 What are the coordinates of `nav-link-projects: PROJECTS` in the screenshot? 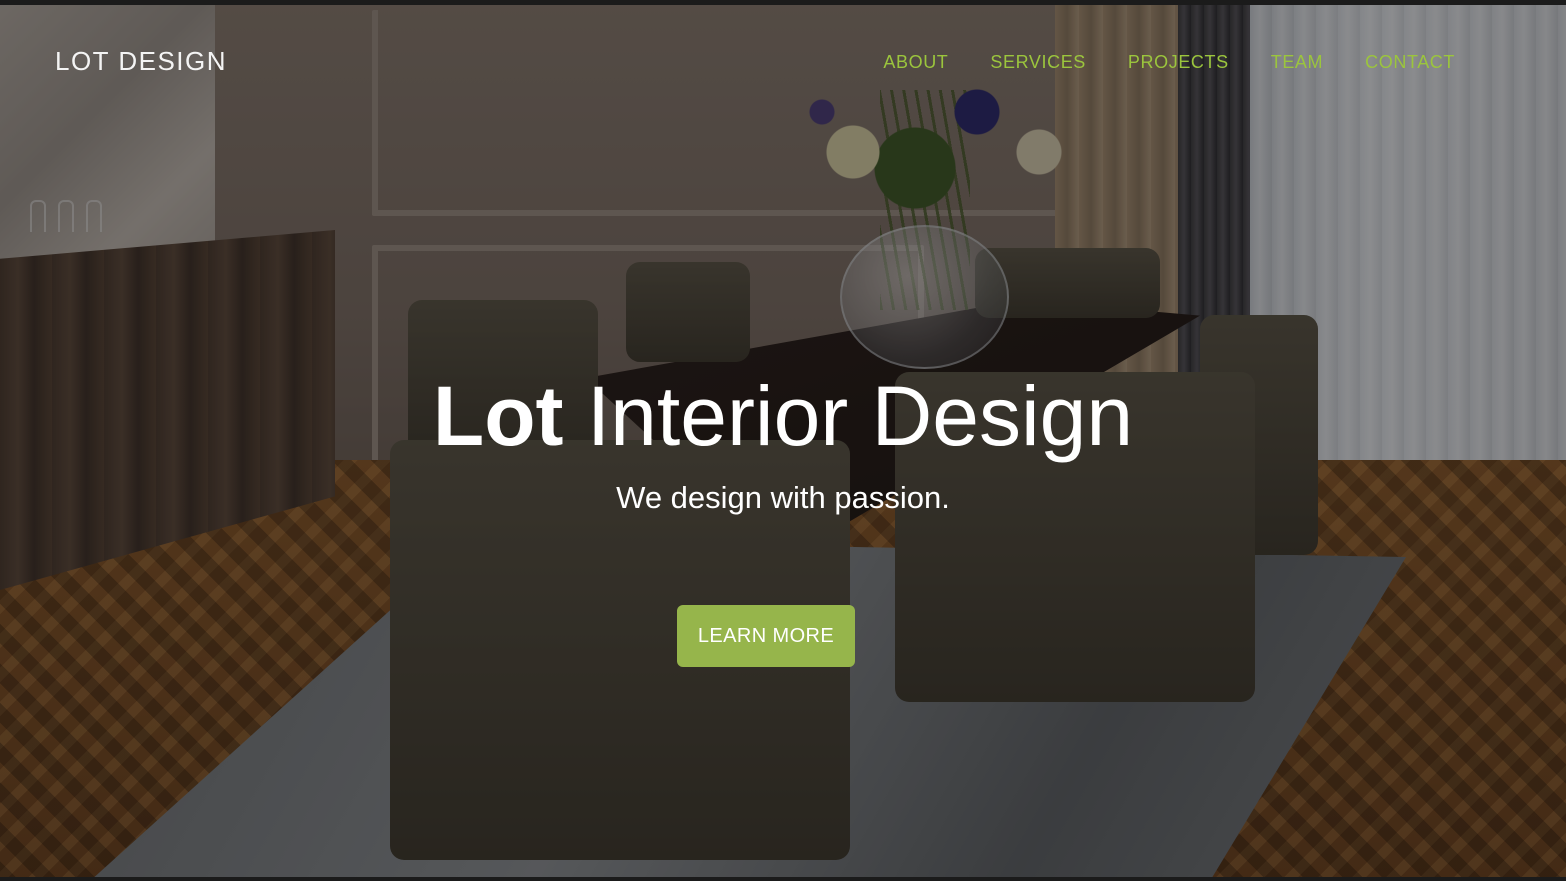 It's located at (1178, 62).